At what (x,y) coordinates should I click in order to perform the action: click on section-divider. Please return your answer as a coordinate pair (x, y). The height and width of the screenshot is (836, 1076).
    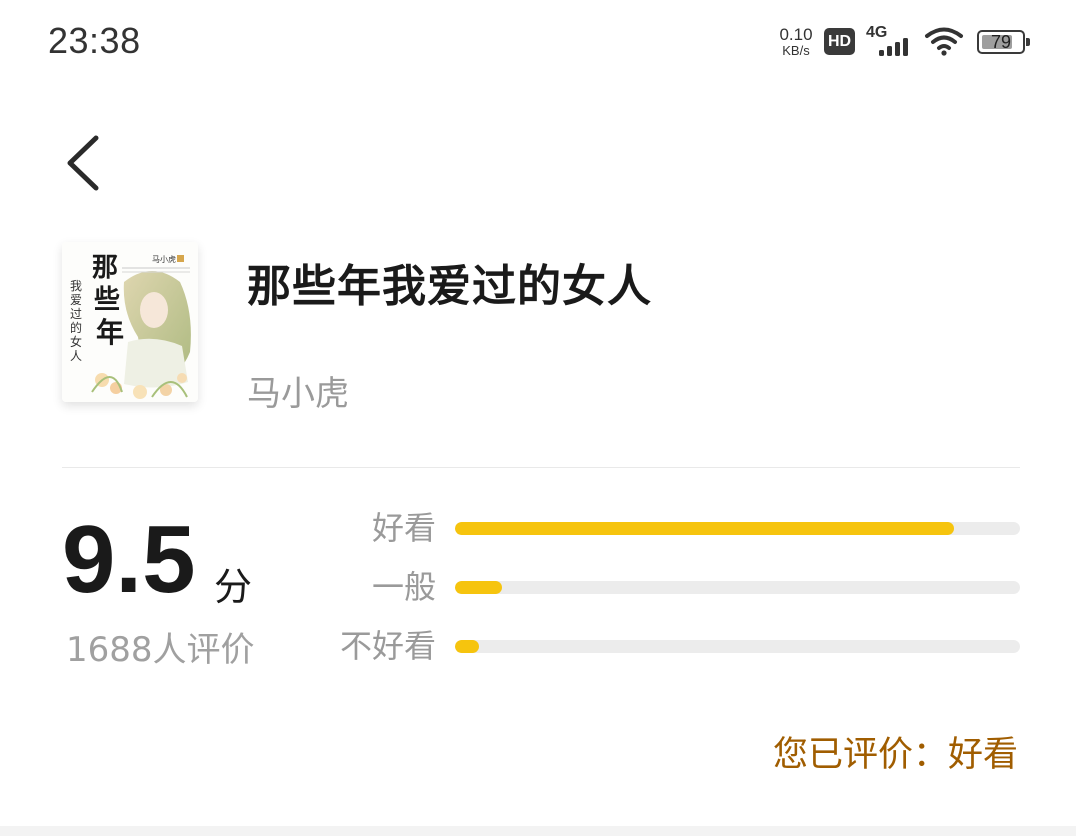
    Looking at the image, I should click on (541, 467).